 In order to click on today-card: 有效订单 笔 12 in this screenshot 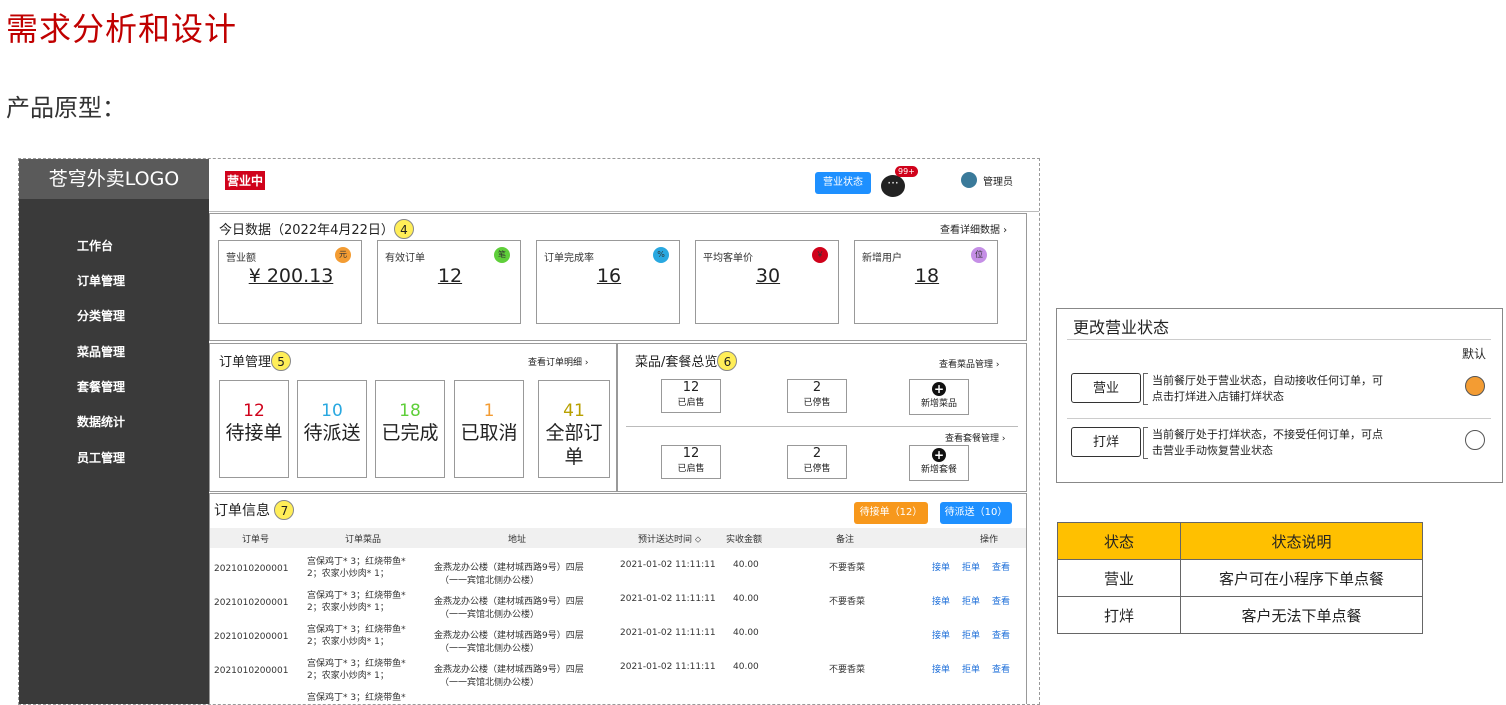, I will do `click(449, 282)`.